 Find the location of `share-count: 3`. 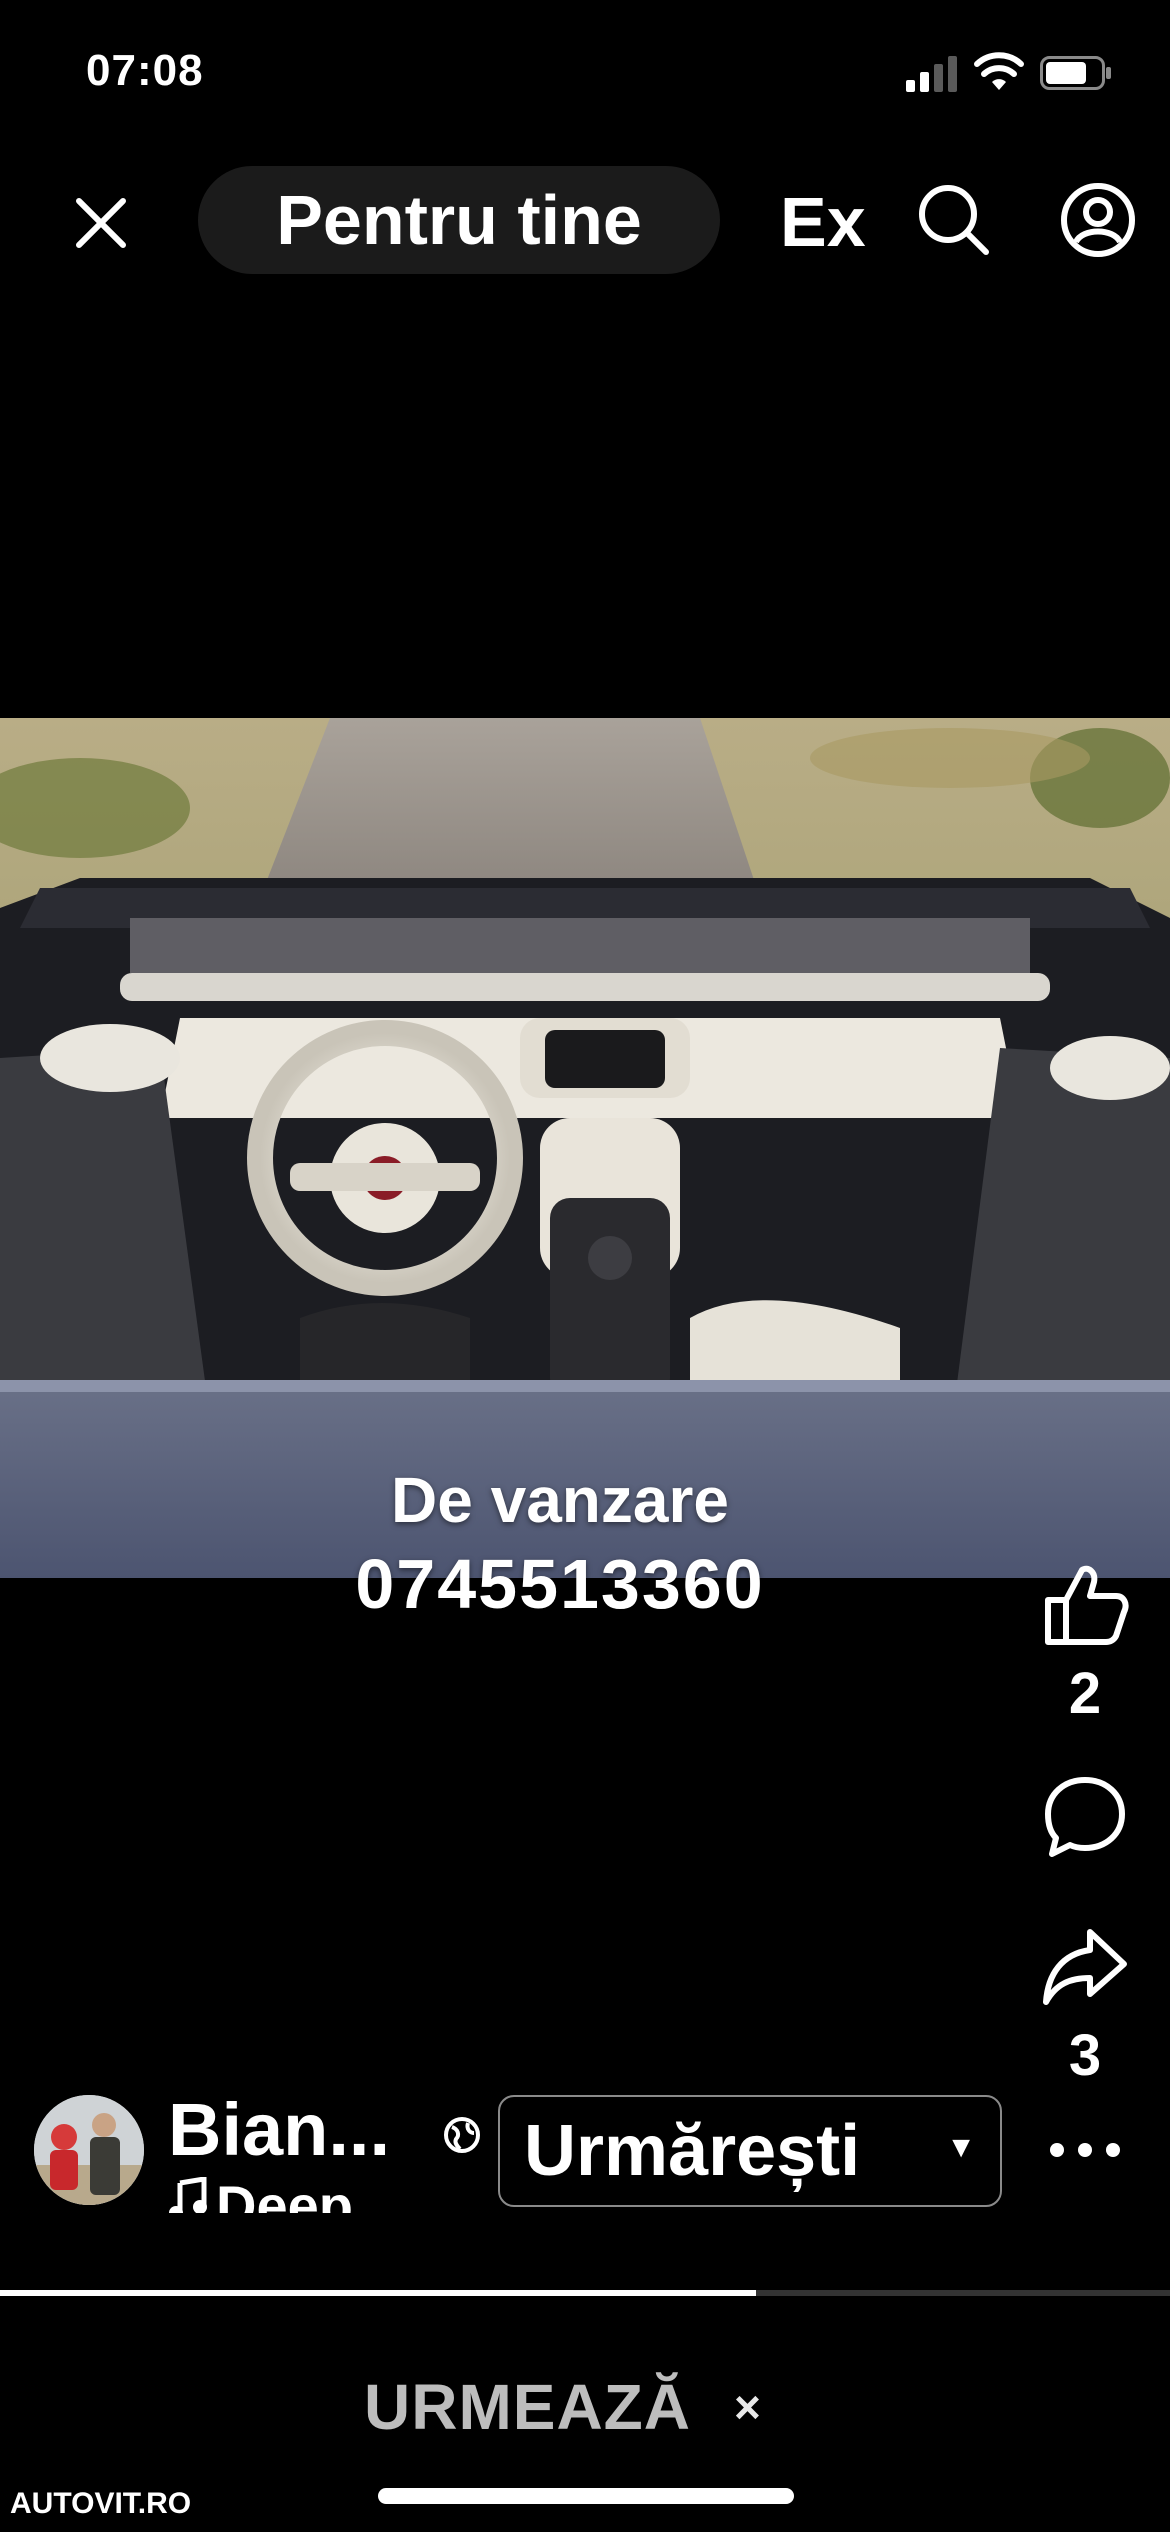

share-count: 3 is located at coordinates (1085, 2055).